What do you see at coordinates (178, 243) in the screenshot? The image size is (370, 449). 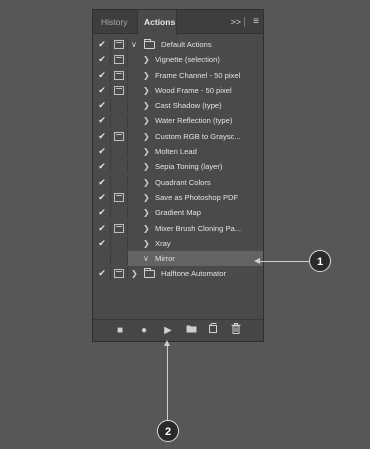 I see `action-row: ✔ ❯ Xray` at bounding box center [178, 243].